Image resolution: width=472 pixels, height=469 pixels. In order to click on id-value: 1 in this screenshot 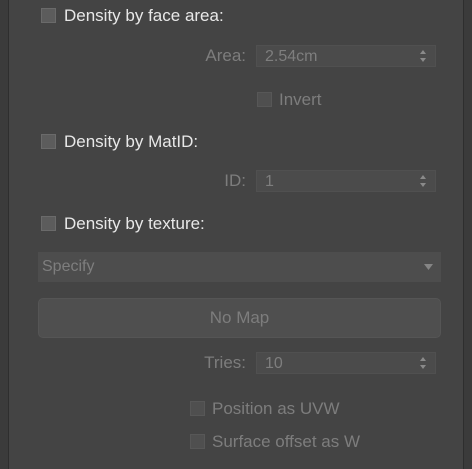, I will do `click(269, 181)`.